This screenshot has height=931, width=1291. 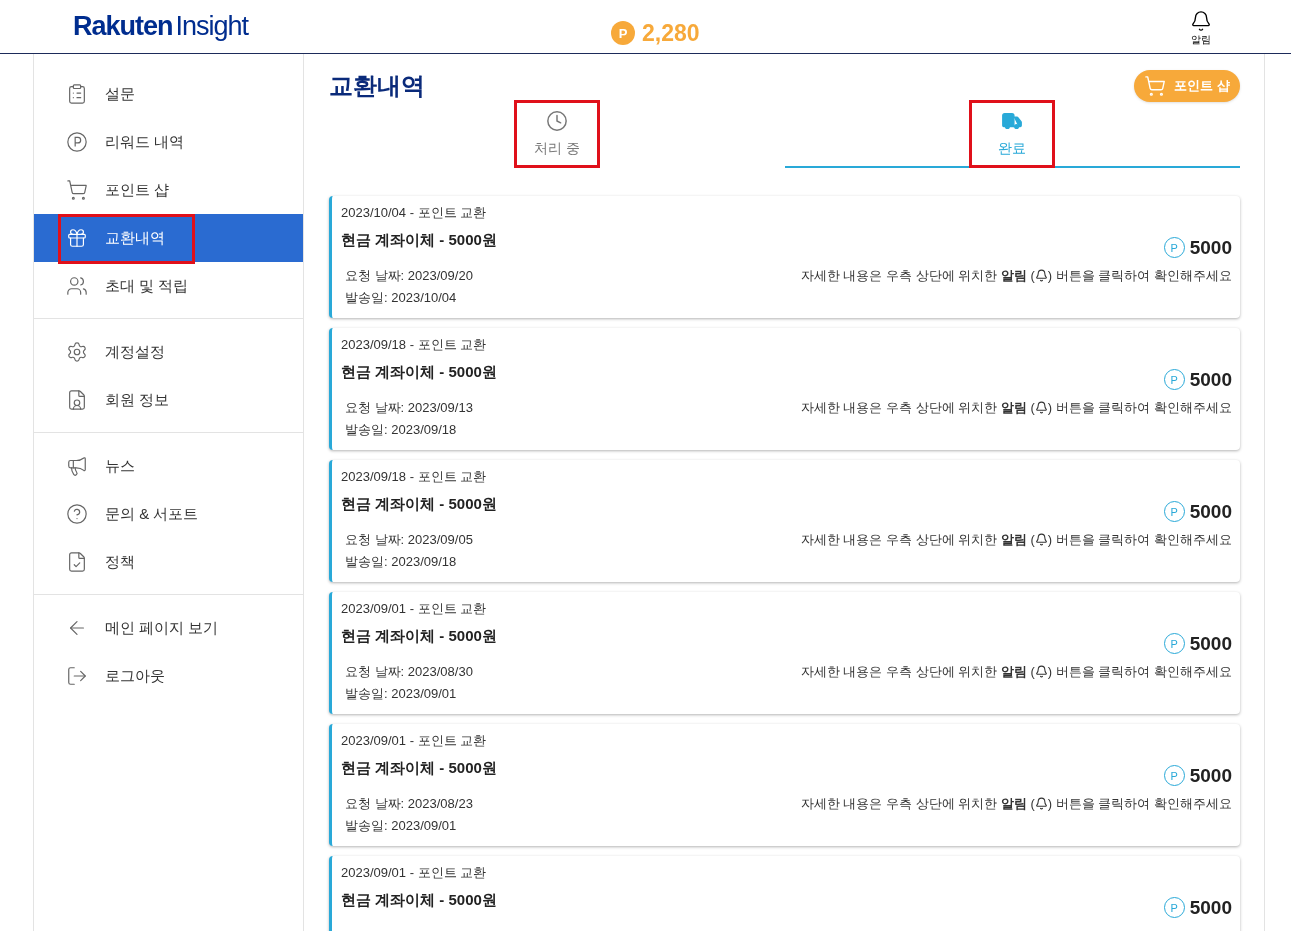 I want to click on sidebar-item: 회원 정보, so click(x=168, y=400).